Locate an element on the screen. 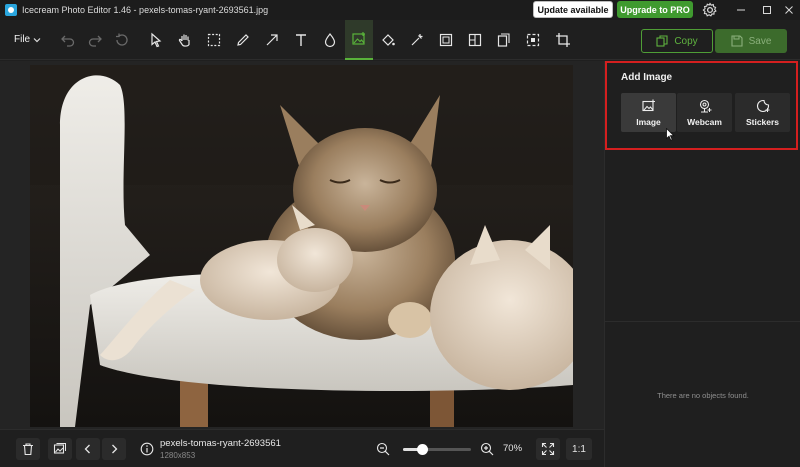  zoom-slider is located at coordinates (437, 449).